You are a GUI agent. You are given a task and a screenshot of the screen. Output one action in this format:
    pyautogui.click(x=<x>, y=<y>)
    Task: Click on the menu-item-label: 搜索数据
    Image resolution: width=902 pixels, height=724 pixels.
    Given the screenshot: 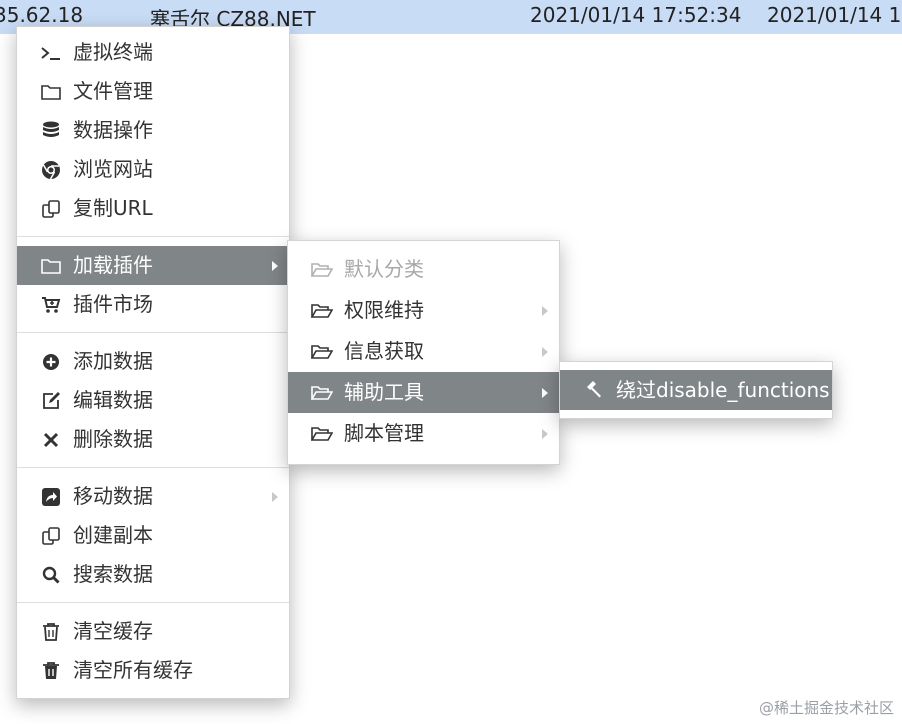 What is the action you would take?
    pyautogui.click(x=113, y=574)
    